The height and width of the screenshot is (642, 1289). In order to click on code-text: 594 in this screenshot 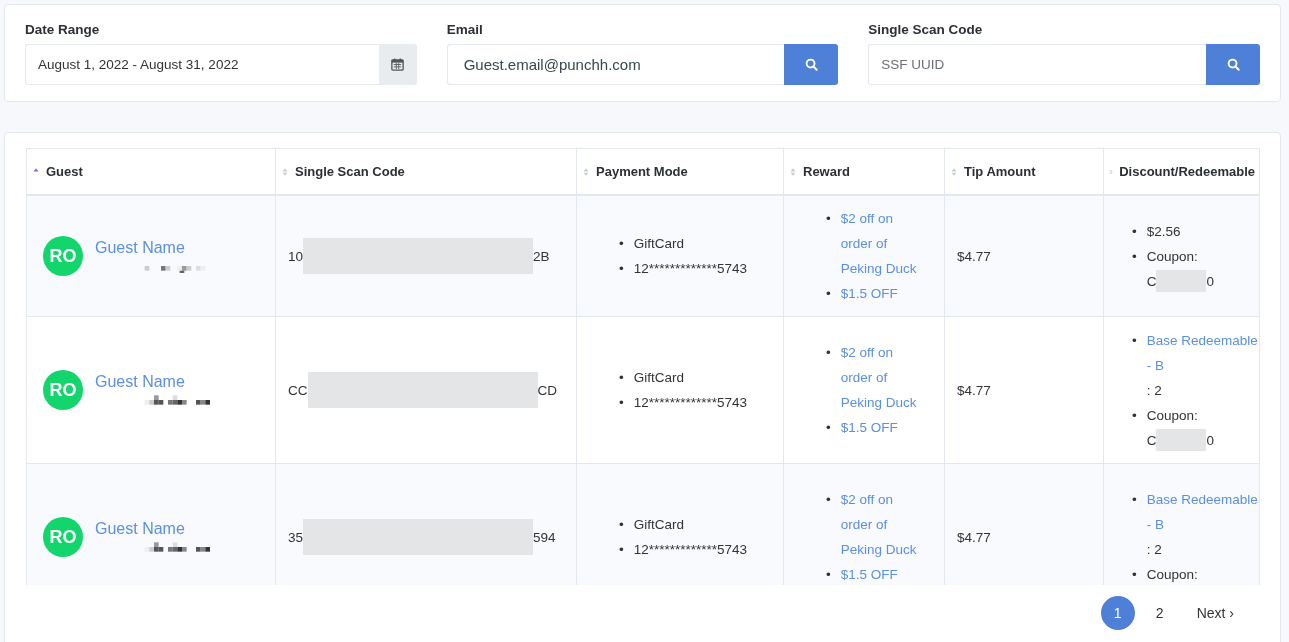, I will do `click(544, 537)`.